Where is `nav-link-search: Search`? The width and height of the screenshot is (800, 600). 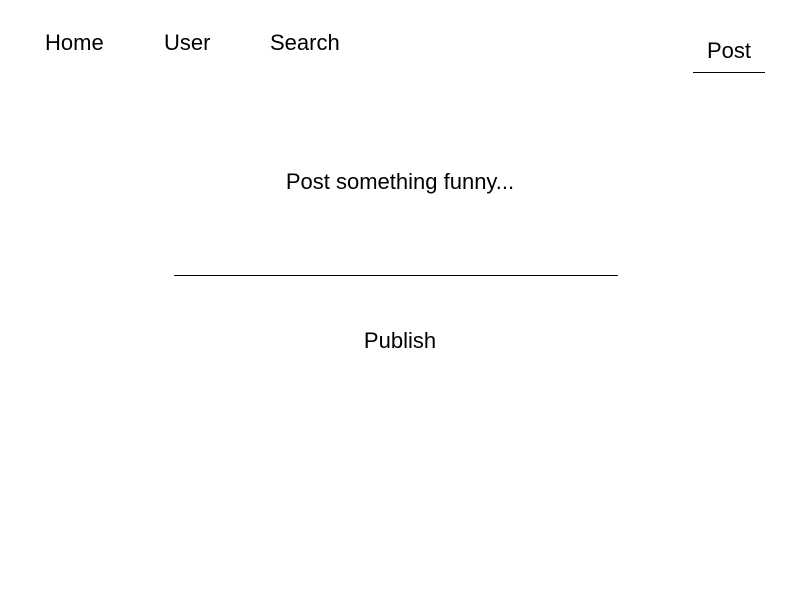 nav-link-search: Search is located at coordinates (305, 43).